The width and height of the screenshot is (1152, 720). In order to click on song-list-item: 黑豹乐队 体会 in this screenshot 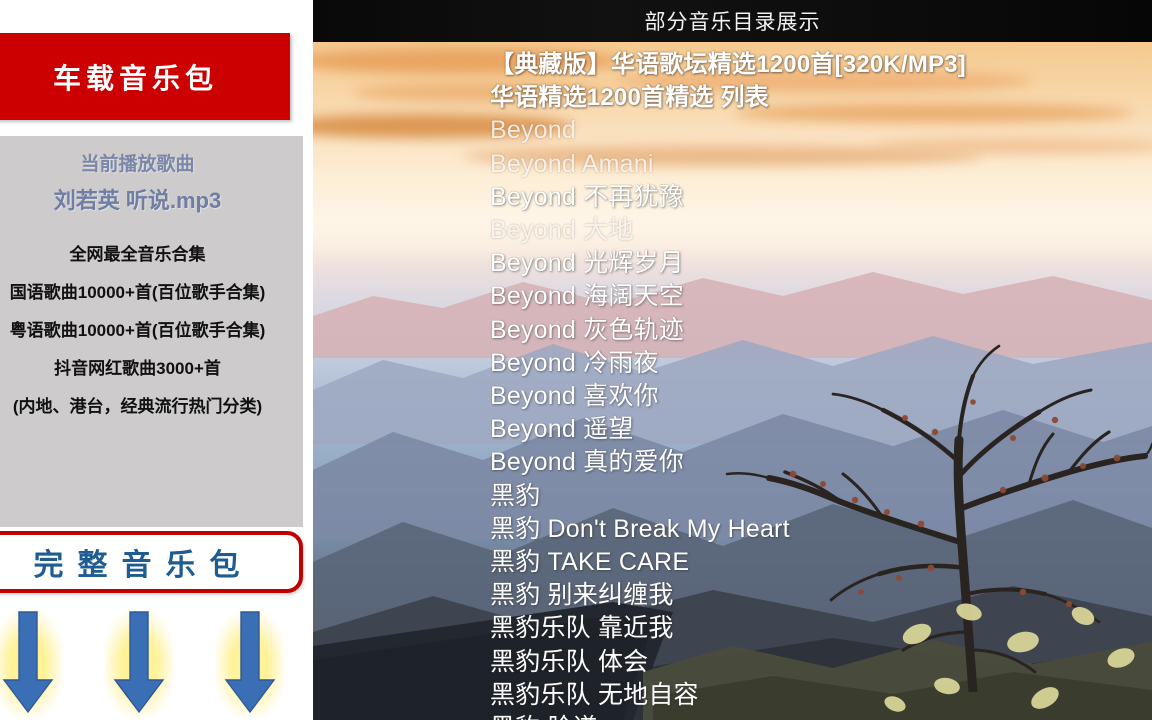, I will do `click(821, 662)`.